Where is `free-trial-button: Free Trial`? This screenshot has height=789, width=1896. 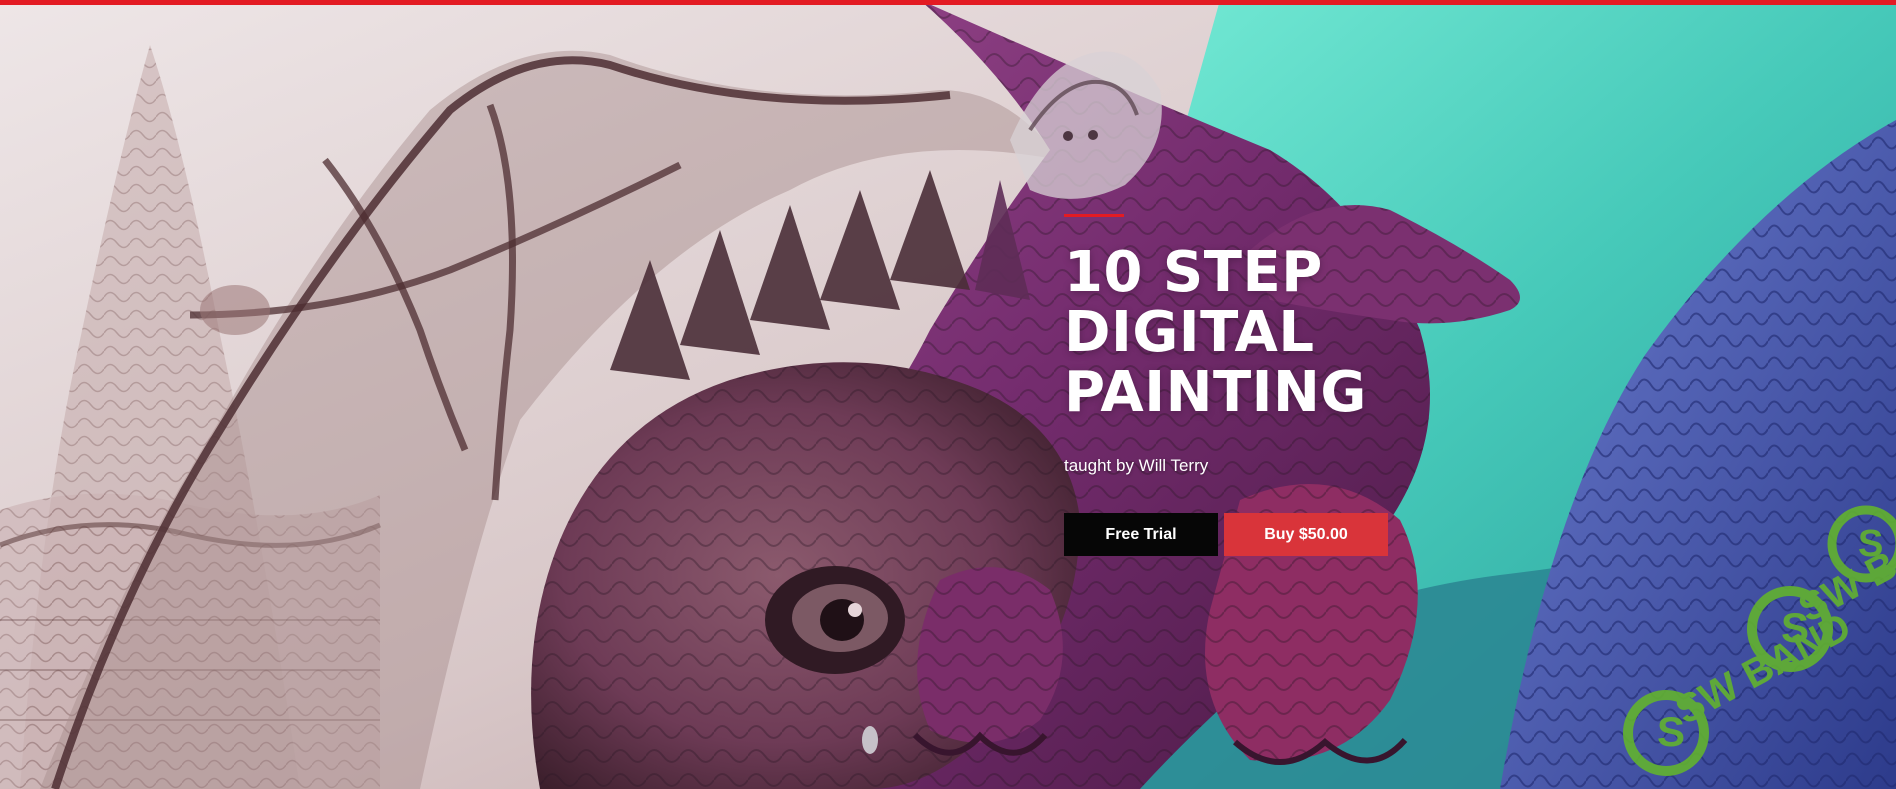 free-trial-button: Free Trial is located at coordinates (1141, 534).